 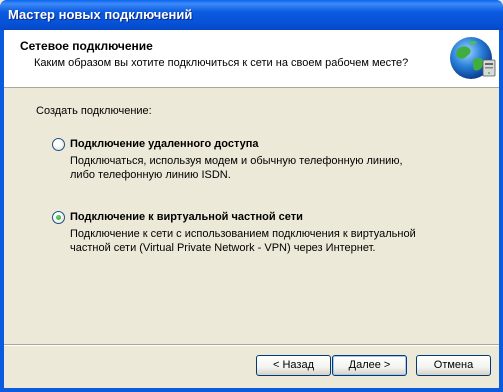 What do you see at coordinates (369, 365) in the screenshot?
I see `next-button: Далее >` at bounding box center [369, 365].